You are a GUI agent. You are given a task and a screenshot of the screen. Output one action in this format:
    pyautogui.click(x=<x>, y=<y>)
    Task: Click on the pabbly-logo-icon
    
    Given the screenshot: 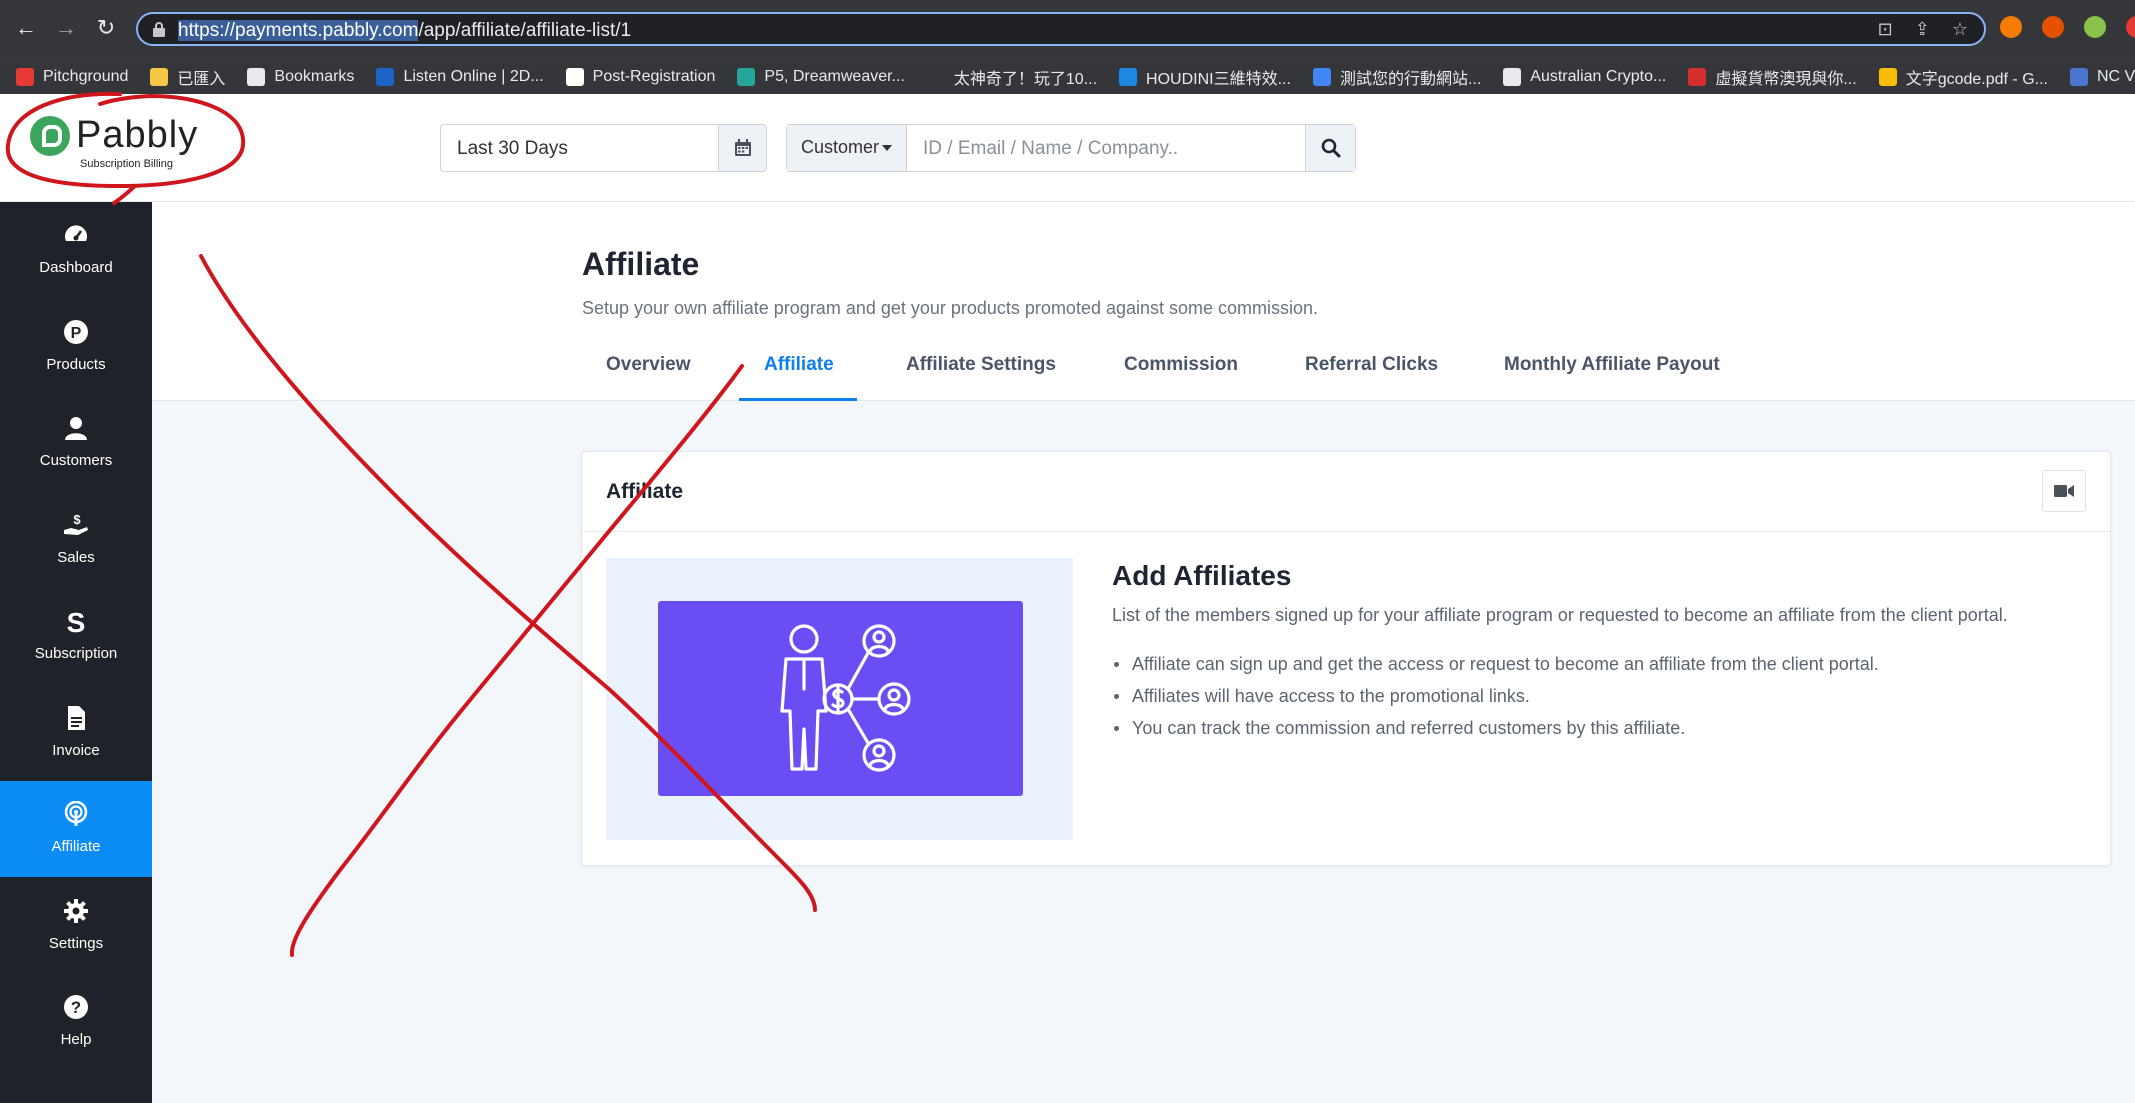 What is the action you would take?
    pyautogui.click(x=50, y=136)
    